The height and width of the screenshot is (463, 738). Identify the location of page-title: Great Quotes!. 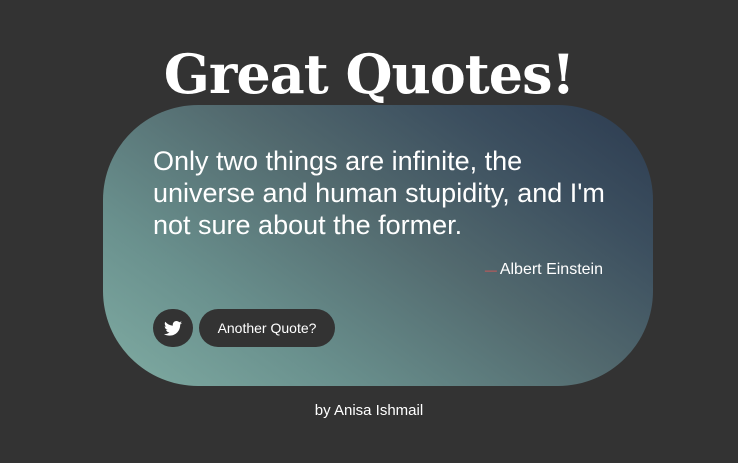
(369, 74).